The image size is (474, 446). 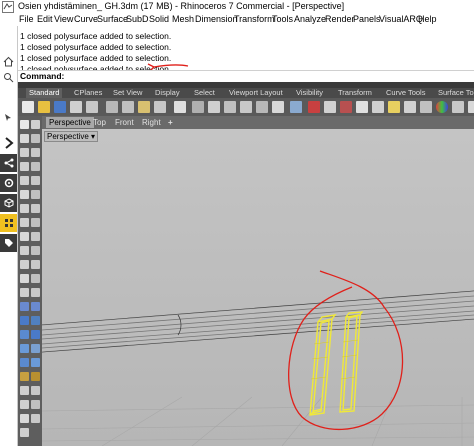 I want to click on surface-icon, so click(x=35, y=264).